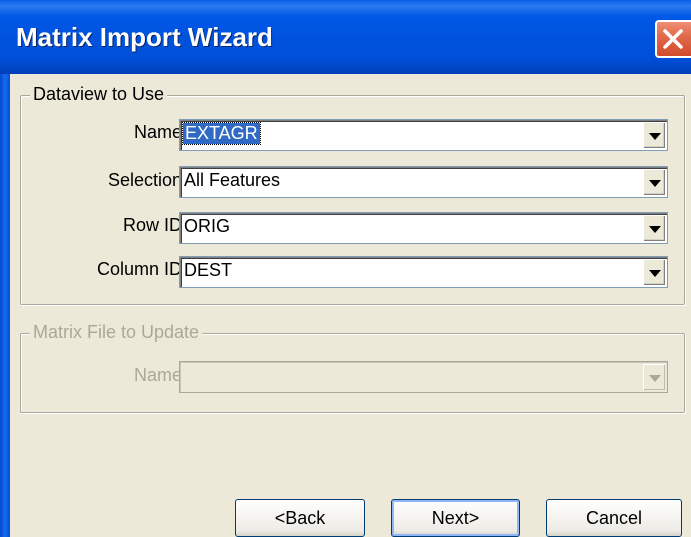  What do you see at coordinates (345, 37) in the screenshot?
I see `title-bar: Matrix Import Wizard` at bounding box center [345, 37].